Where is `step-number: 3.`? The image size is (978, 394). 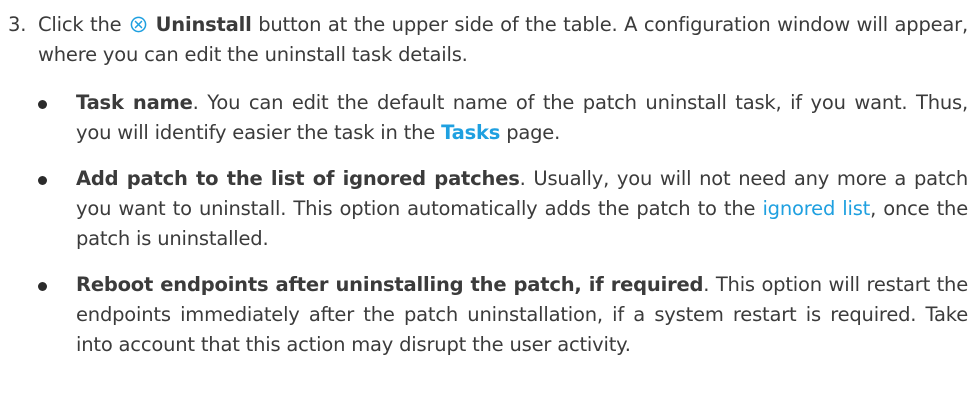 step-number: 3. is located at coordinates (17, 24).